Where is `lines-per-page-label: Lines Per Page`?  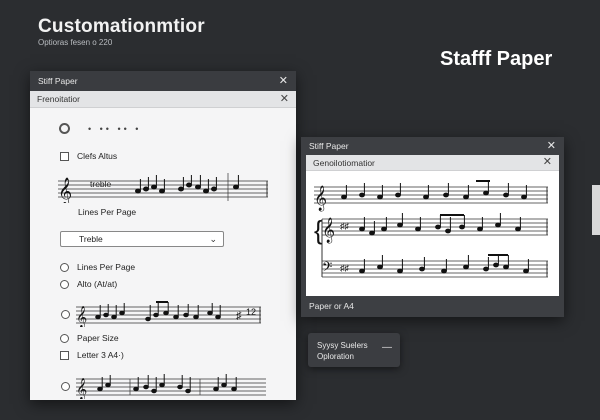
lines-per-page-label: Lines Per Page is located at coordinates (107, 212).